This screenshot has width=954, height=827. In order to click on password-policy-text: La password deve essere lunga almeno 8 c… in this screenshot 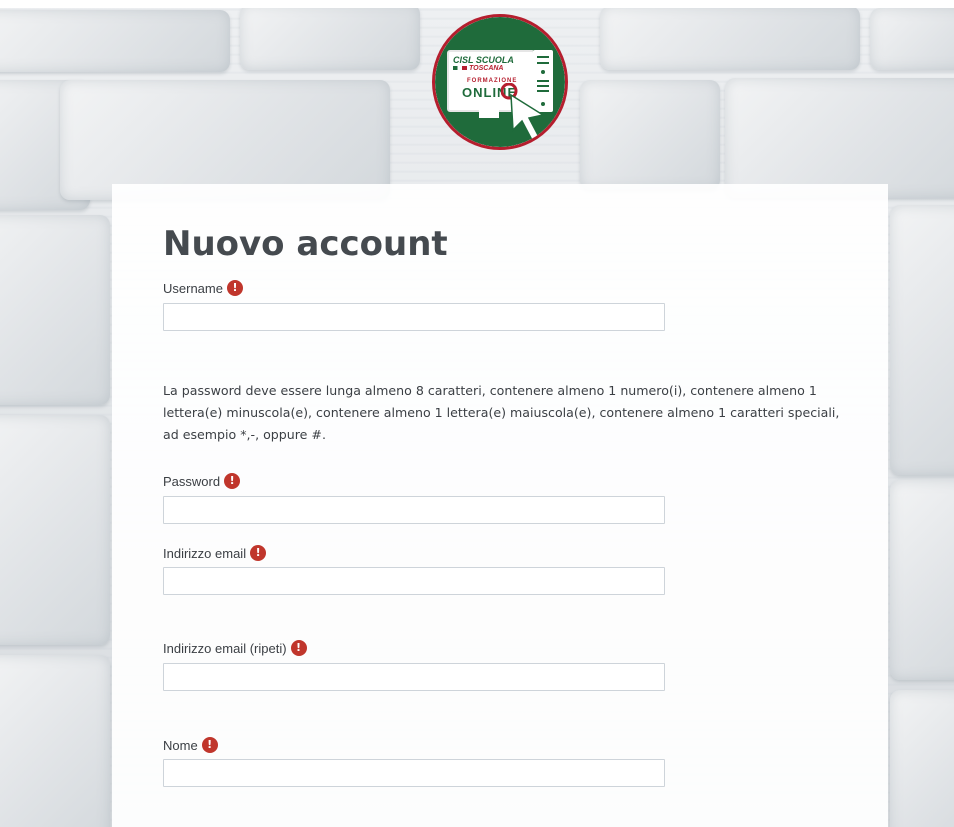, I will do `click(501, 412)`.